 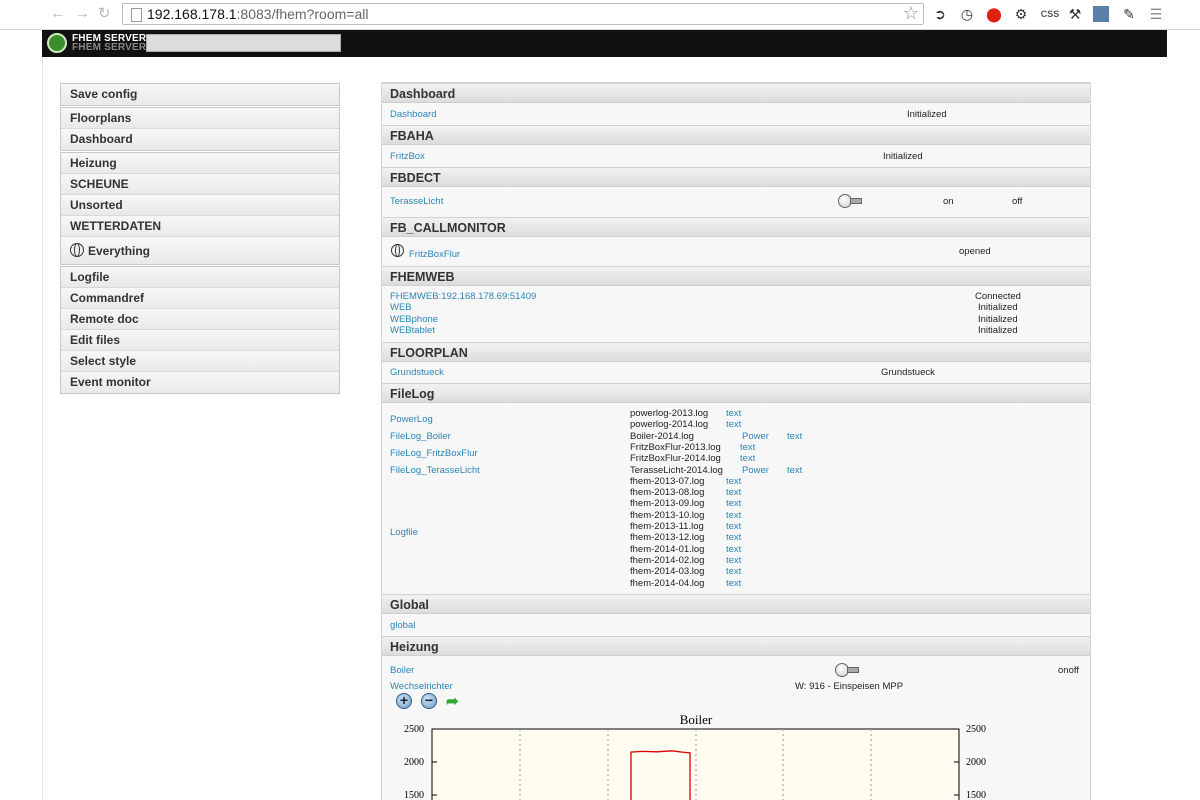 I want to click on logfile-name: fhem-2013-10.log, so click(x=667, y=515).